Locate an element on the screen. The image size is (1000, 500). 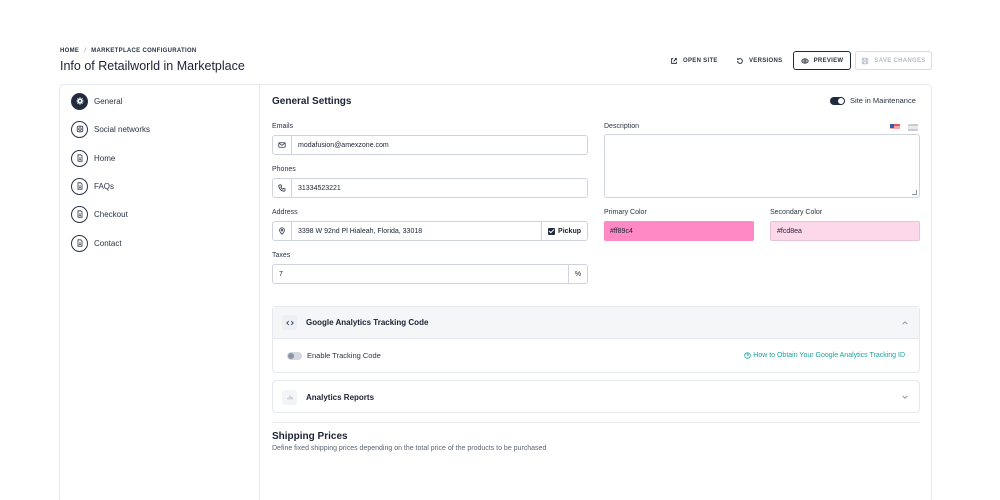
open-site-label: OPEN SITE is located at coordinates (700, 60).